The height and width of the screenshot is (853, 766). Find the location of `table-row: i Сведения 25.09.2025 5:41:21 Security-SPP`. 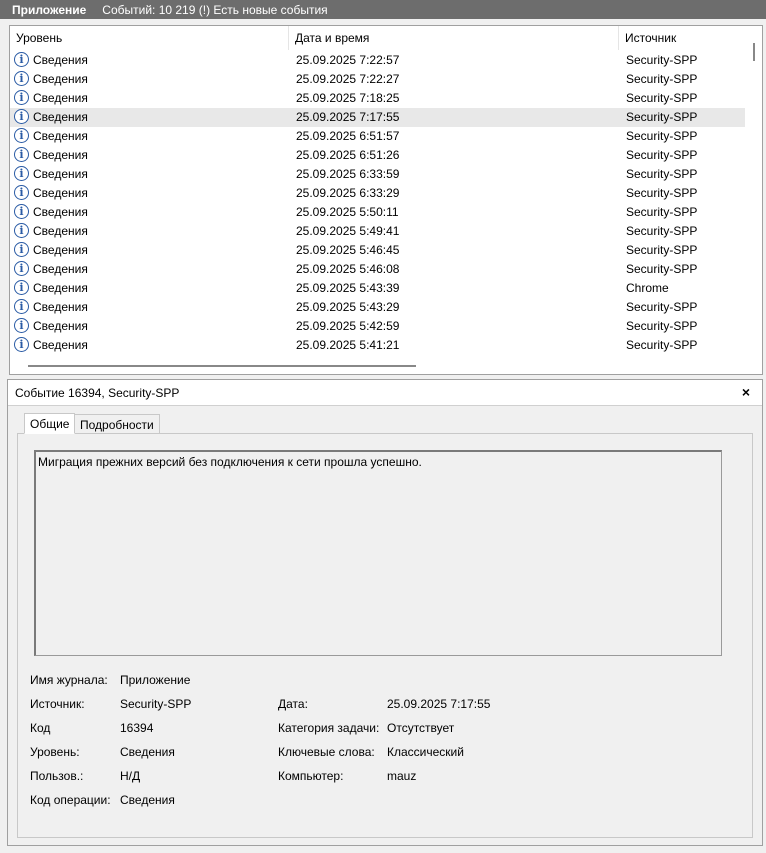

table-row: i Сведения 25.09.2025 5:41:21 Security-SPP is located at coordinates (377, 345).